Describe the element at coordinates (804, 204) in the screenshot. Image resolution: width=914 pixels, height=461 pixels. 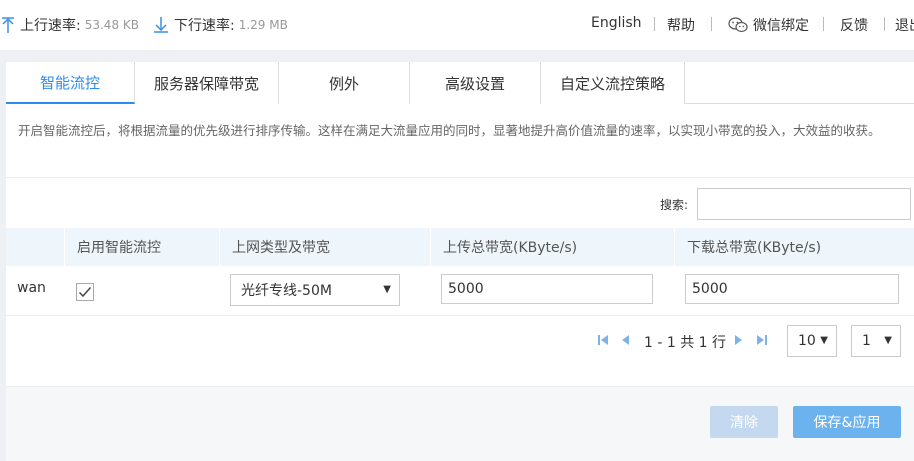
I see `search-input` at that location.